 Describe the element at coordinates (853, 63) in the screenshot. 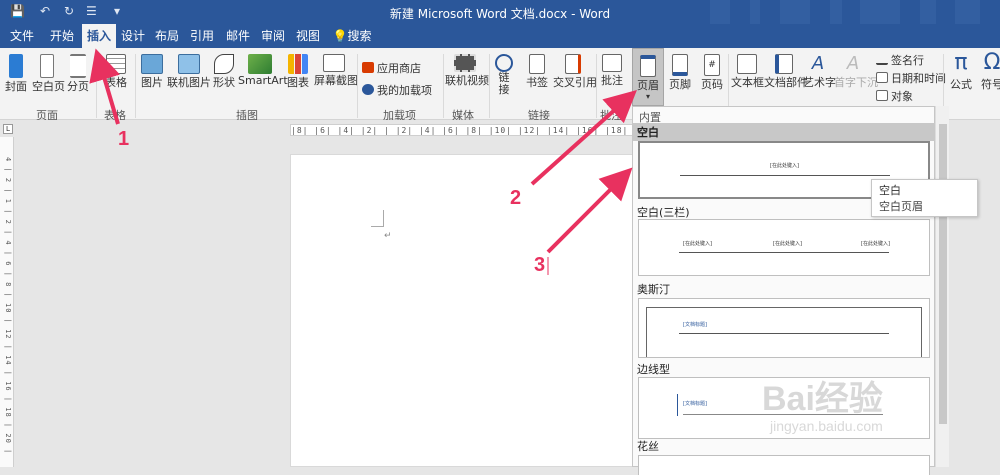

I see `drop-cap-icon: A` at that location.